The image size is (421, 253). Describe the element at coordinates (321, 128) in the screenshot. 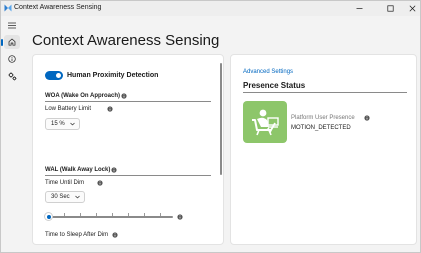

I see `user-presence-value: MOTION_DETECTED` at that location.